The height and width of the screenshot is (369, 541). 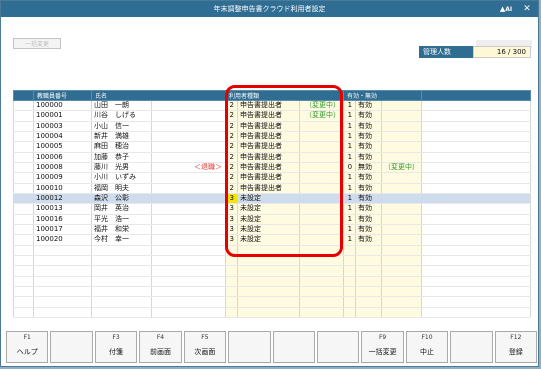 What do you see at coordinates (116, 347) in the screenshot?
I see `fkey-f3: F3 付箋` at bounding box center [116, 347].